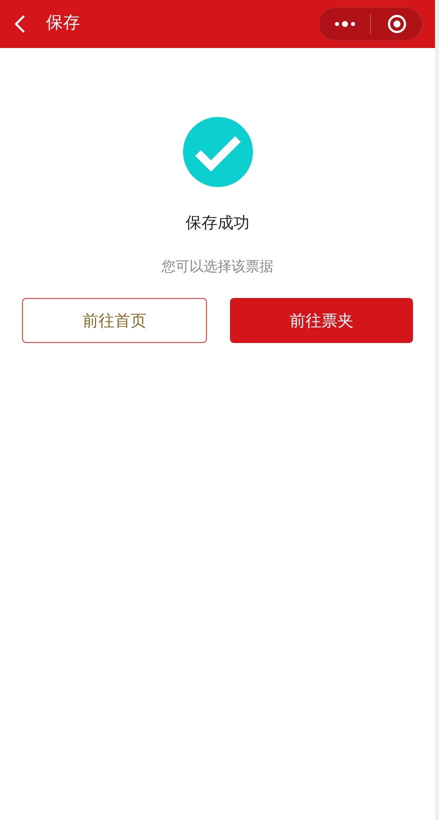 This screenshot has width=439, height=820. Describe the element at coordinates (396, 24) in the screenshot. I see `target-icon` at that location.